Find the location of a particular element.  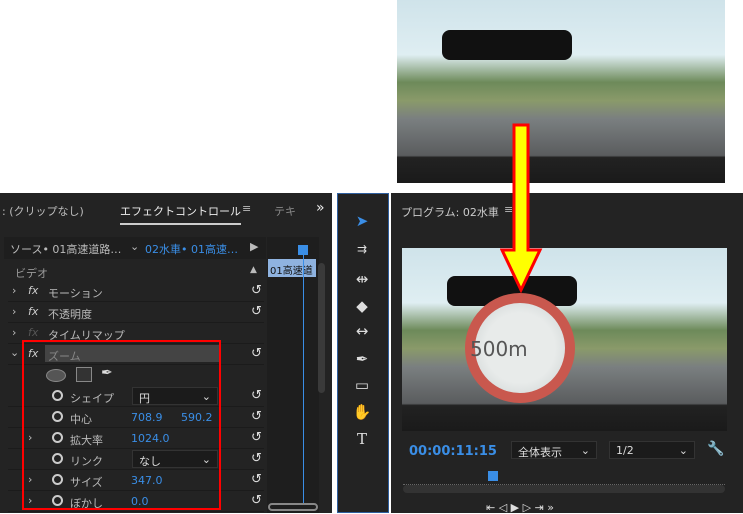

arrow-annotation is located at coordinates (521, 208).